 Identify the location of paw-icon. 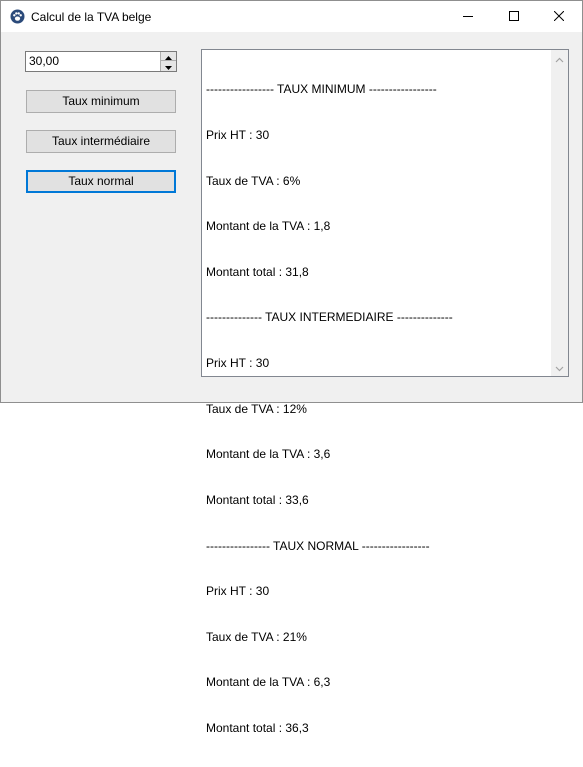
(17, 16).